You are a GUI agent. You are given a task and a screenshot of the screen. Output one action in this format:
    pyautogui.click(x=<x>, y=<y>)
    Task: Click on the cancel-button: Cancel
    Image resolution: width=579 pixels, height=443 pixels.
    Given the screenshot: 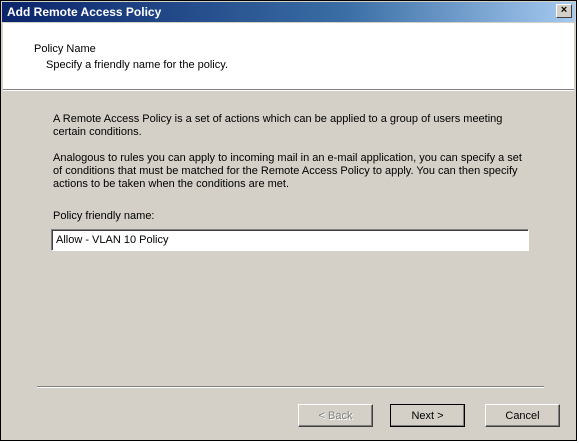 What is the action you would take?
    pyautogui.click(x=522, y=415)
    